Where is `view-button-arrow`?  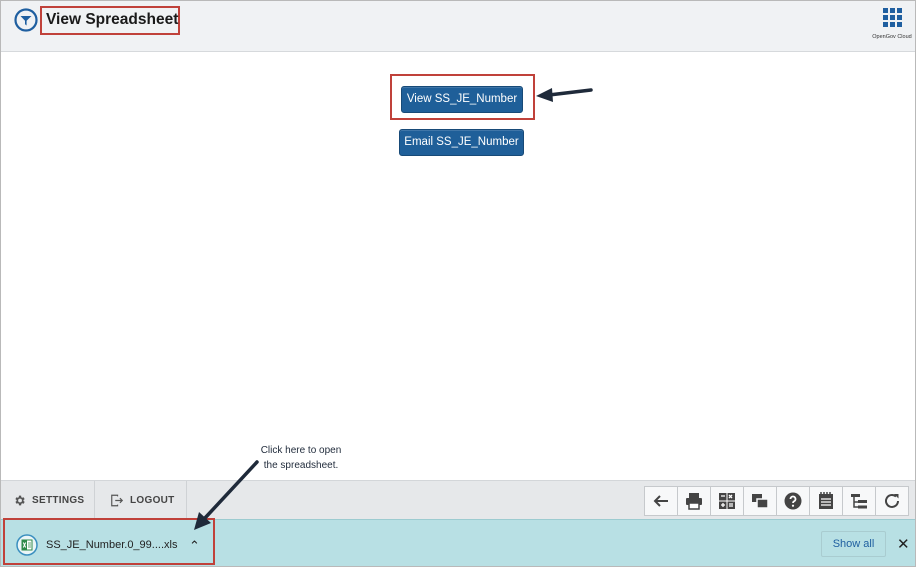 view-button-arrow is located at coordinates (564, 95).